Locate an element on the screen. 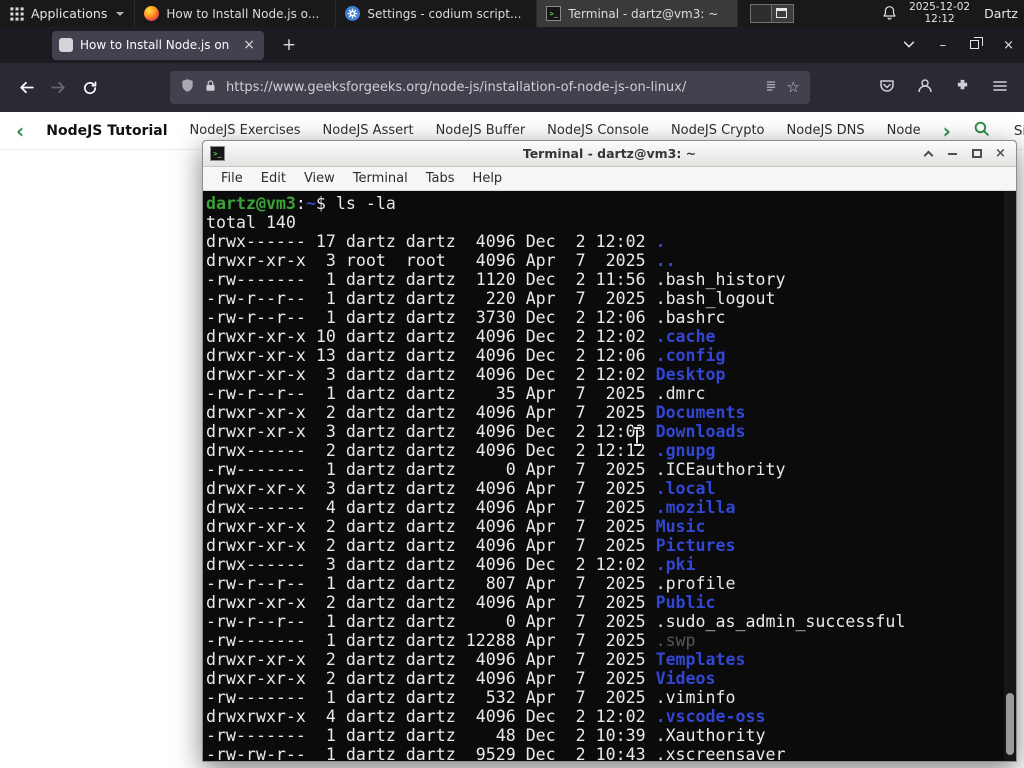 This screenshot has height=768, width=1024. extensions-puzzle-icon is located at coordinates (962, 87).